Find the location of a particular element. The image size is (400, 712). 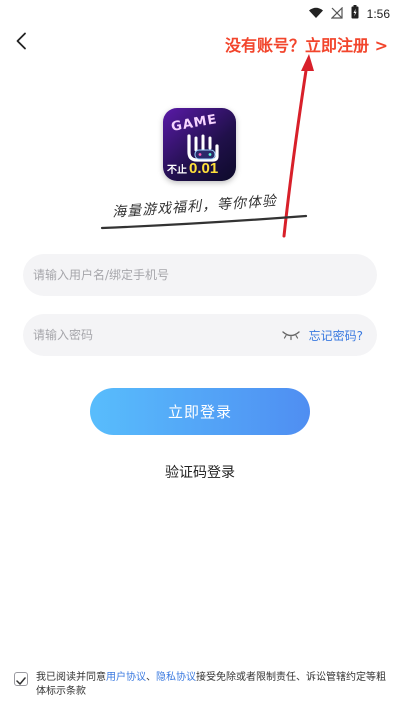

slogan-brush-stroke is located at coordinates (204, 222).